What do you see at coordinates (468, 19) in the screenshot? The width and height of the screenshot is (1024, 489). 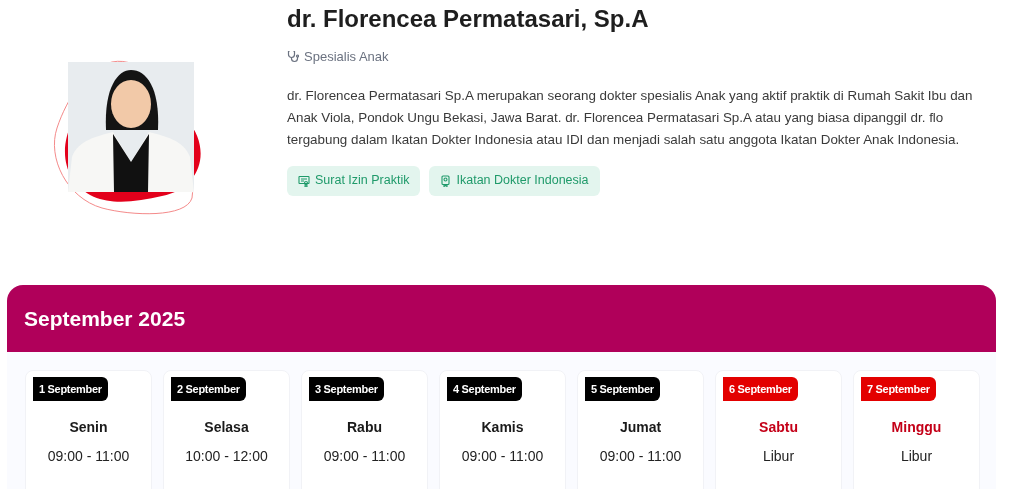 I see `doctor-name: dr. Florencea Permatasari, Sp.A` at bounding box center [468, 19].